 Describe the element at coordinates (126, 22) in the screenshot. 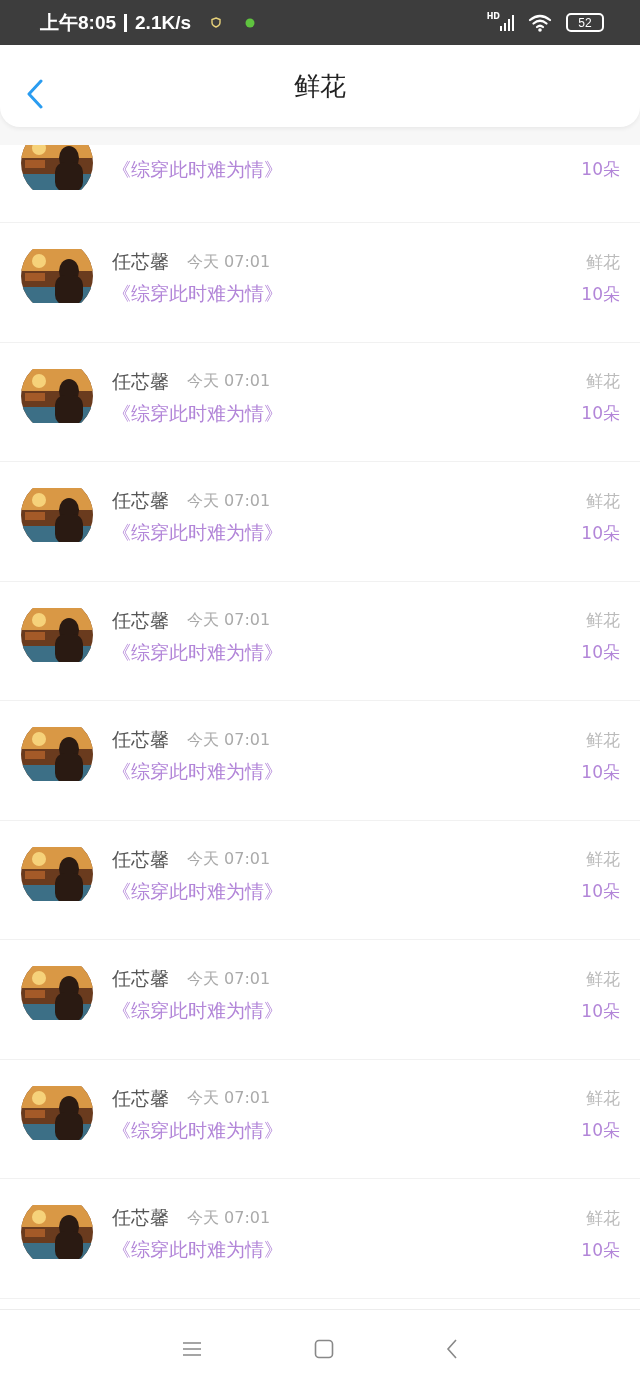

I see `status-divider` at that location.